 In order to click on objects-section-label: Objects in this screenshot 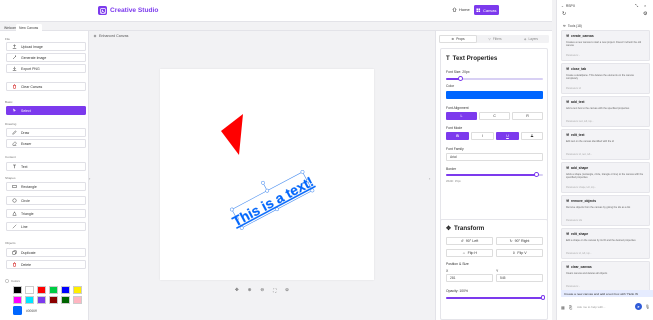, I will do `click(10, 243)`.